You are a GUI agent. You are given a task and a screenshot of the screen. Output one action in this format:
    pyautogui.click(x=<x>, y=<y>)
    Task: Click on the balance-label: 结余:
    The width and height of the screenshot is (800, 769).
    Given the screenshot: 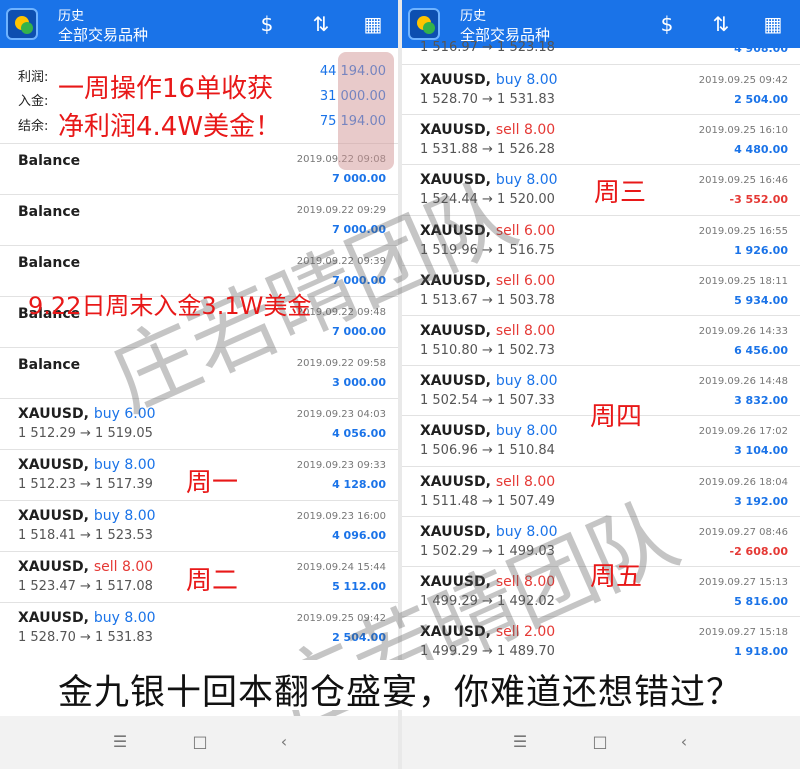 What is the action you would take?
    pyautogui.click(x=33, y=126)
    